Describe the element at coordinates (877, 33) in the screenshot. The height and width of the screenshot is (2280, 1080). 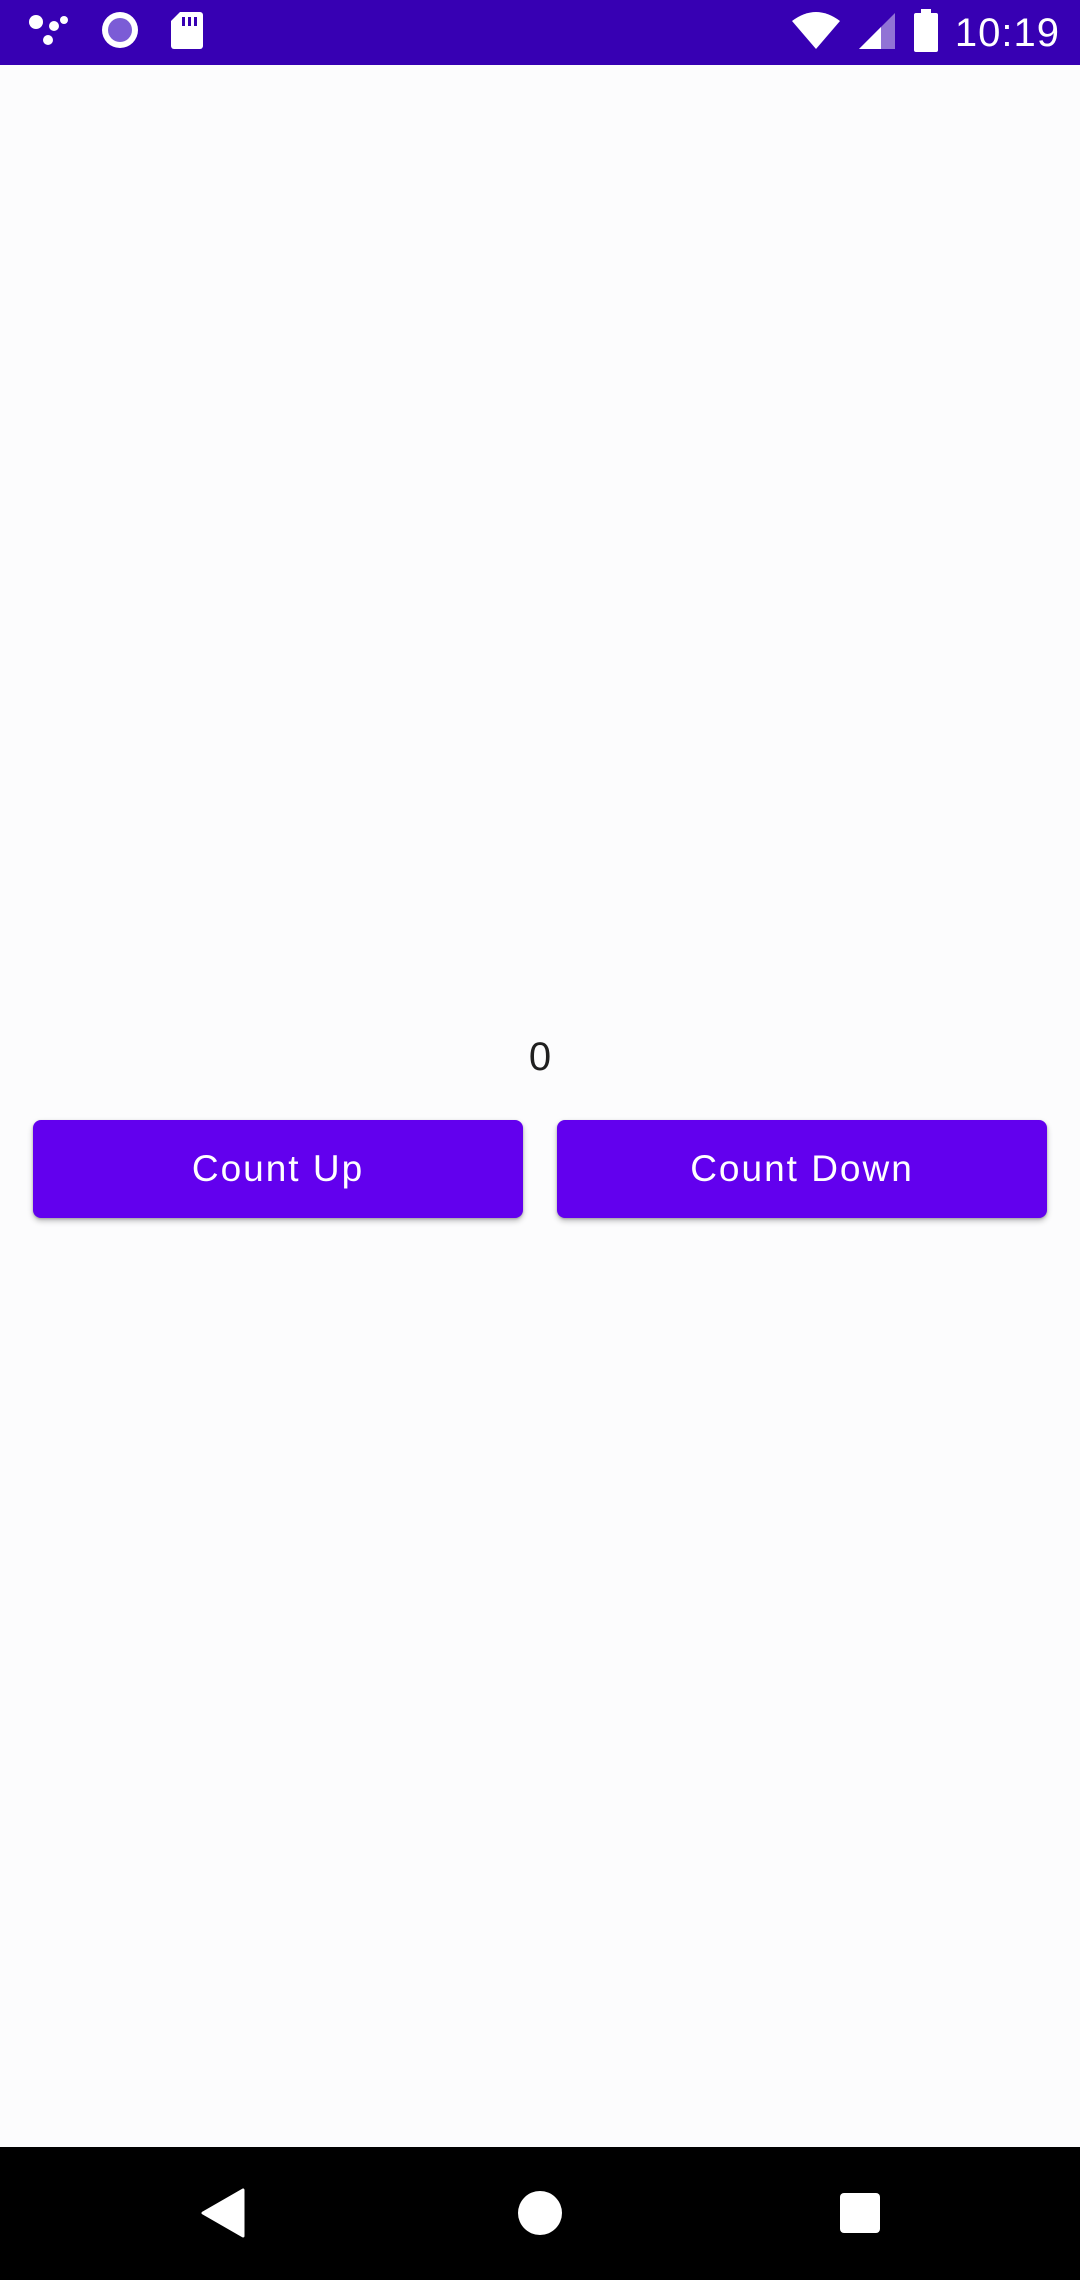
I see `cell-signal-icon` at that location.